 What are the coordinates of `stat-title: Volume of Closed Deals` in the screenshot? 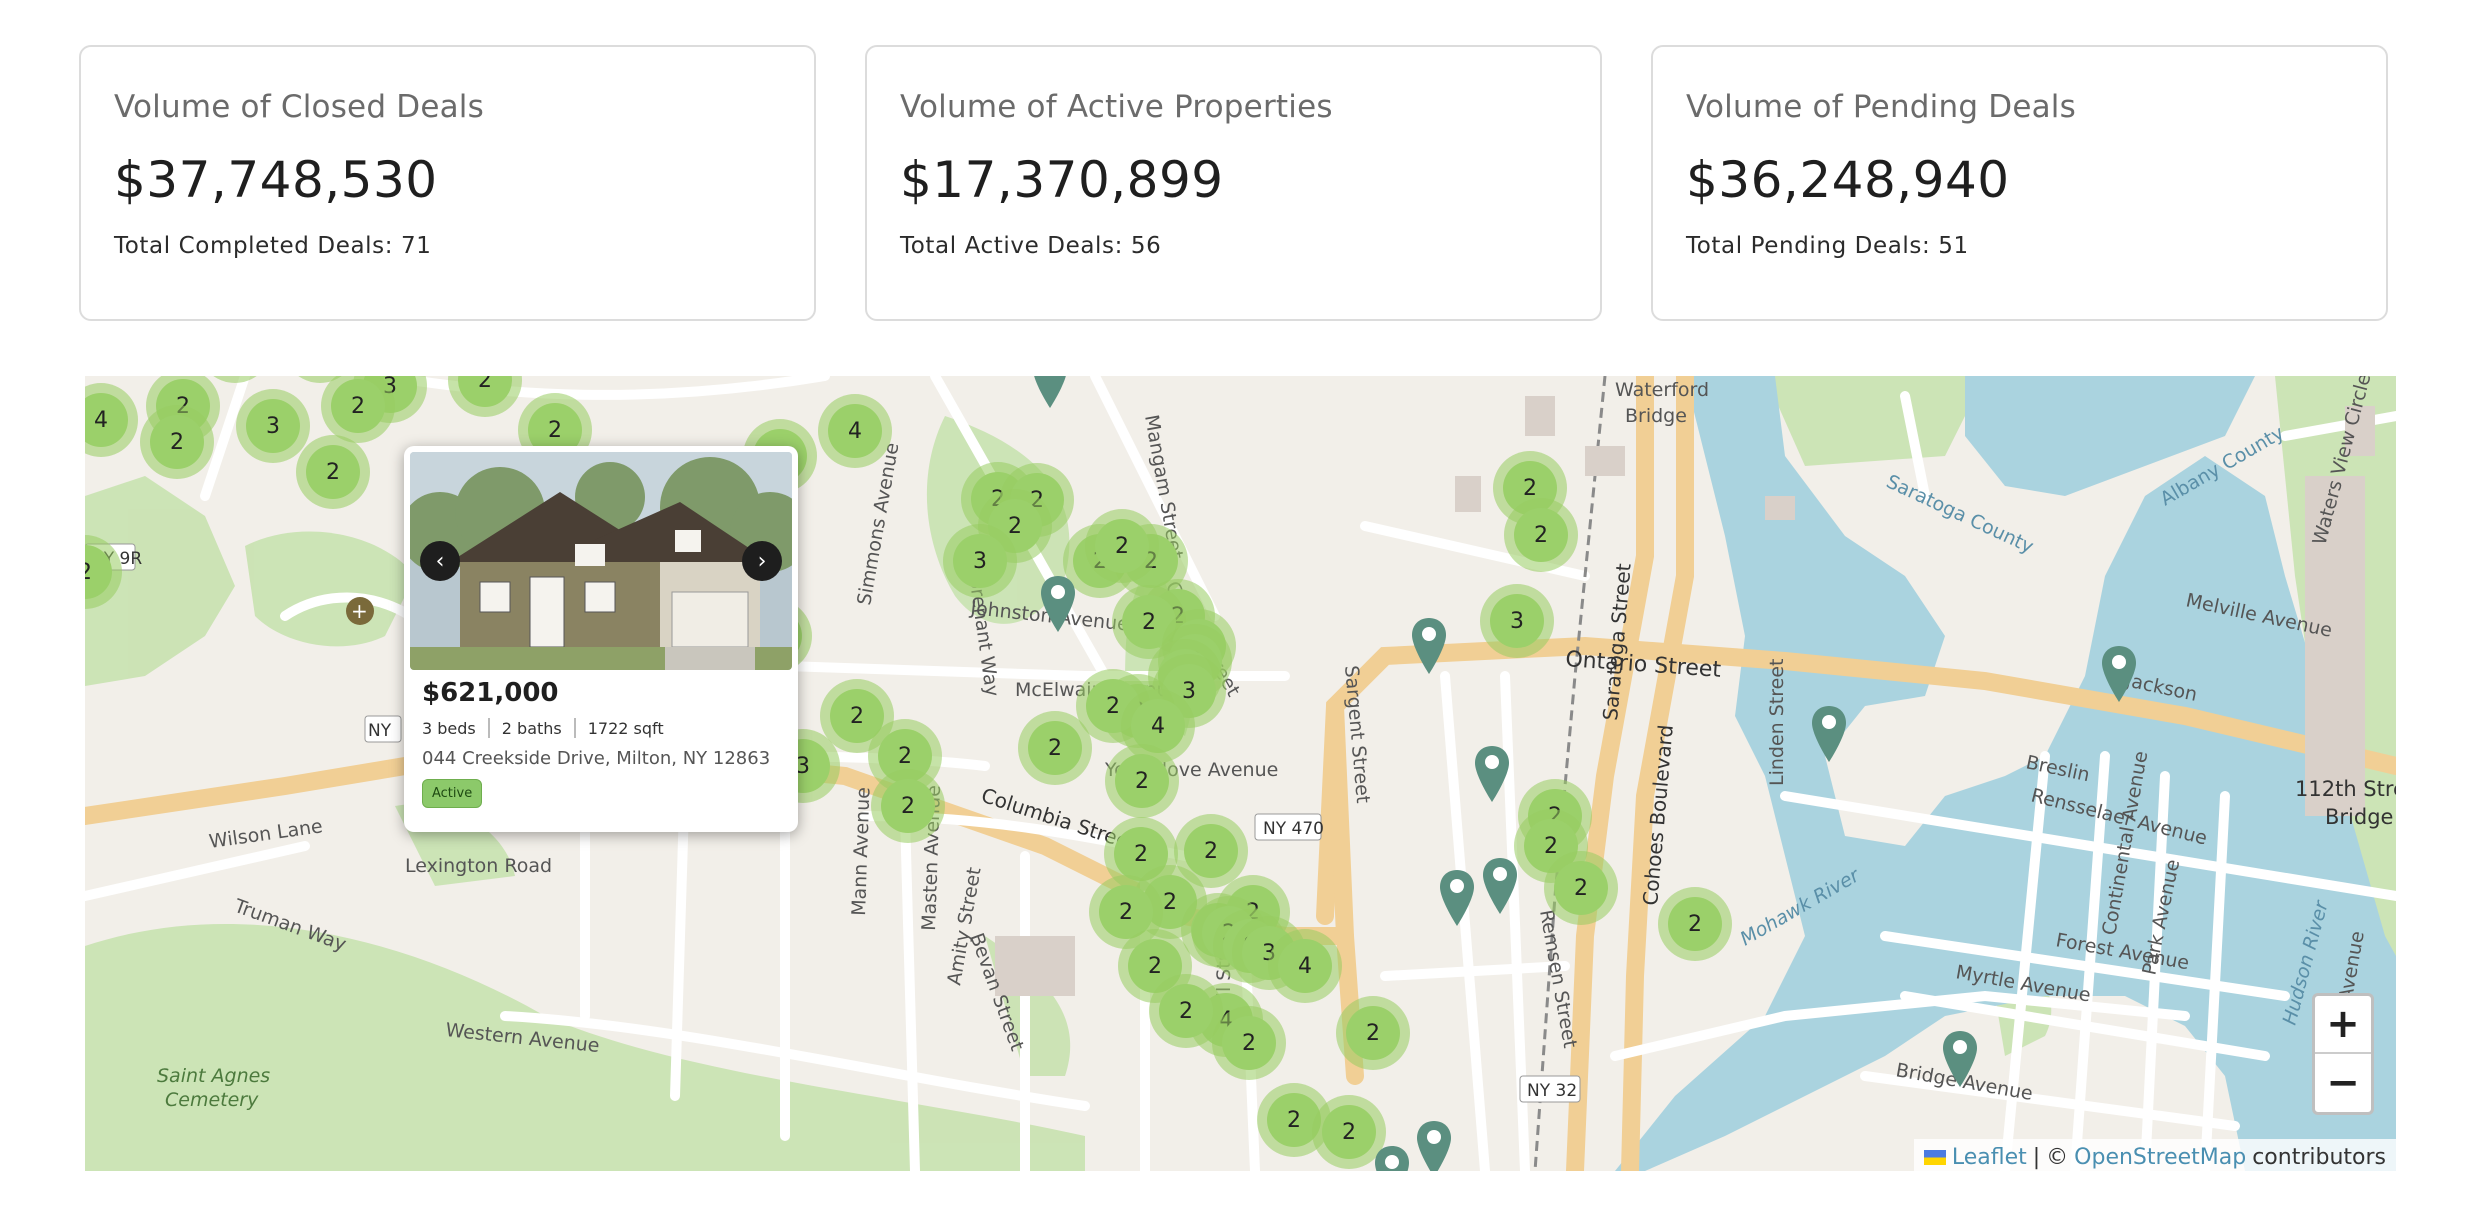 It's located at (299, 107).